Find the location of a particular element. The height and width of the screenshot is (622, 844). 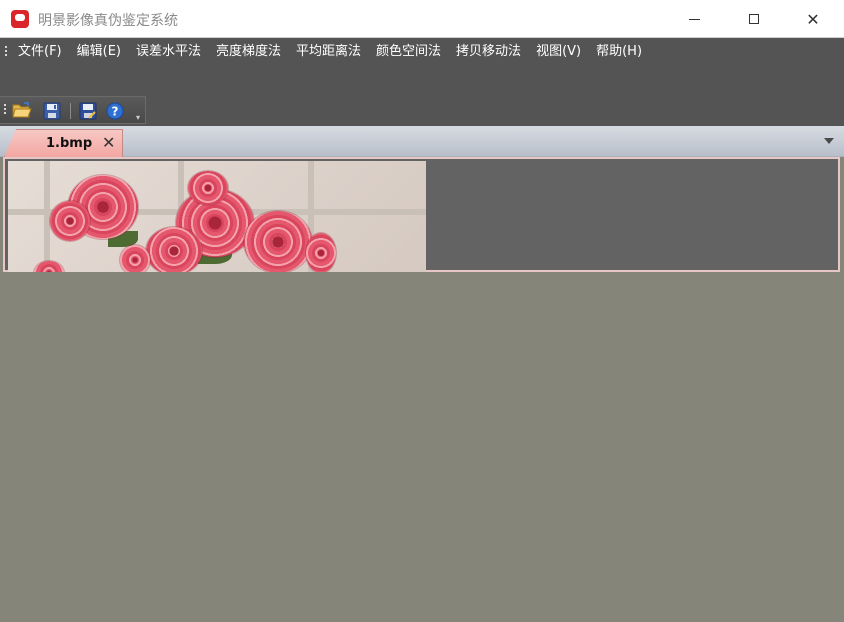

menu-help: 帮助(H) is located at coordinates (619, 53).